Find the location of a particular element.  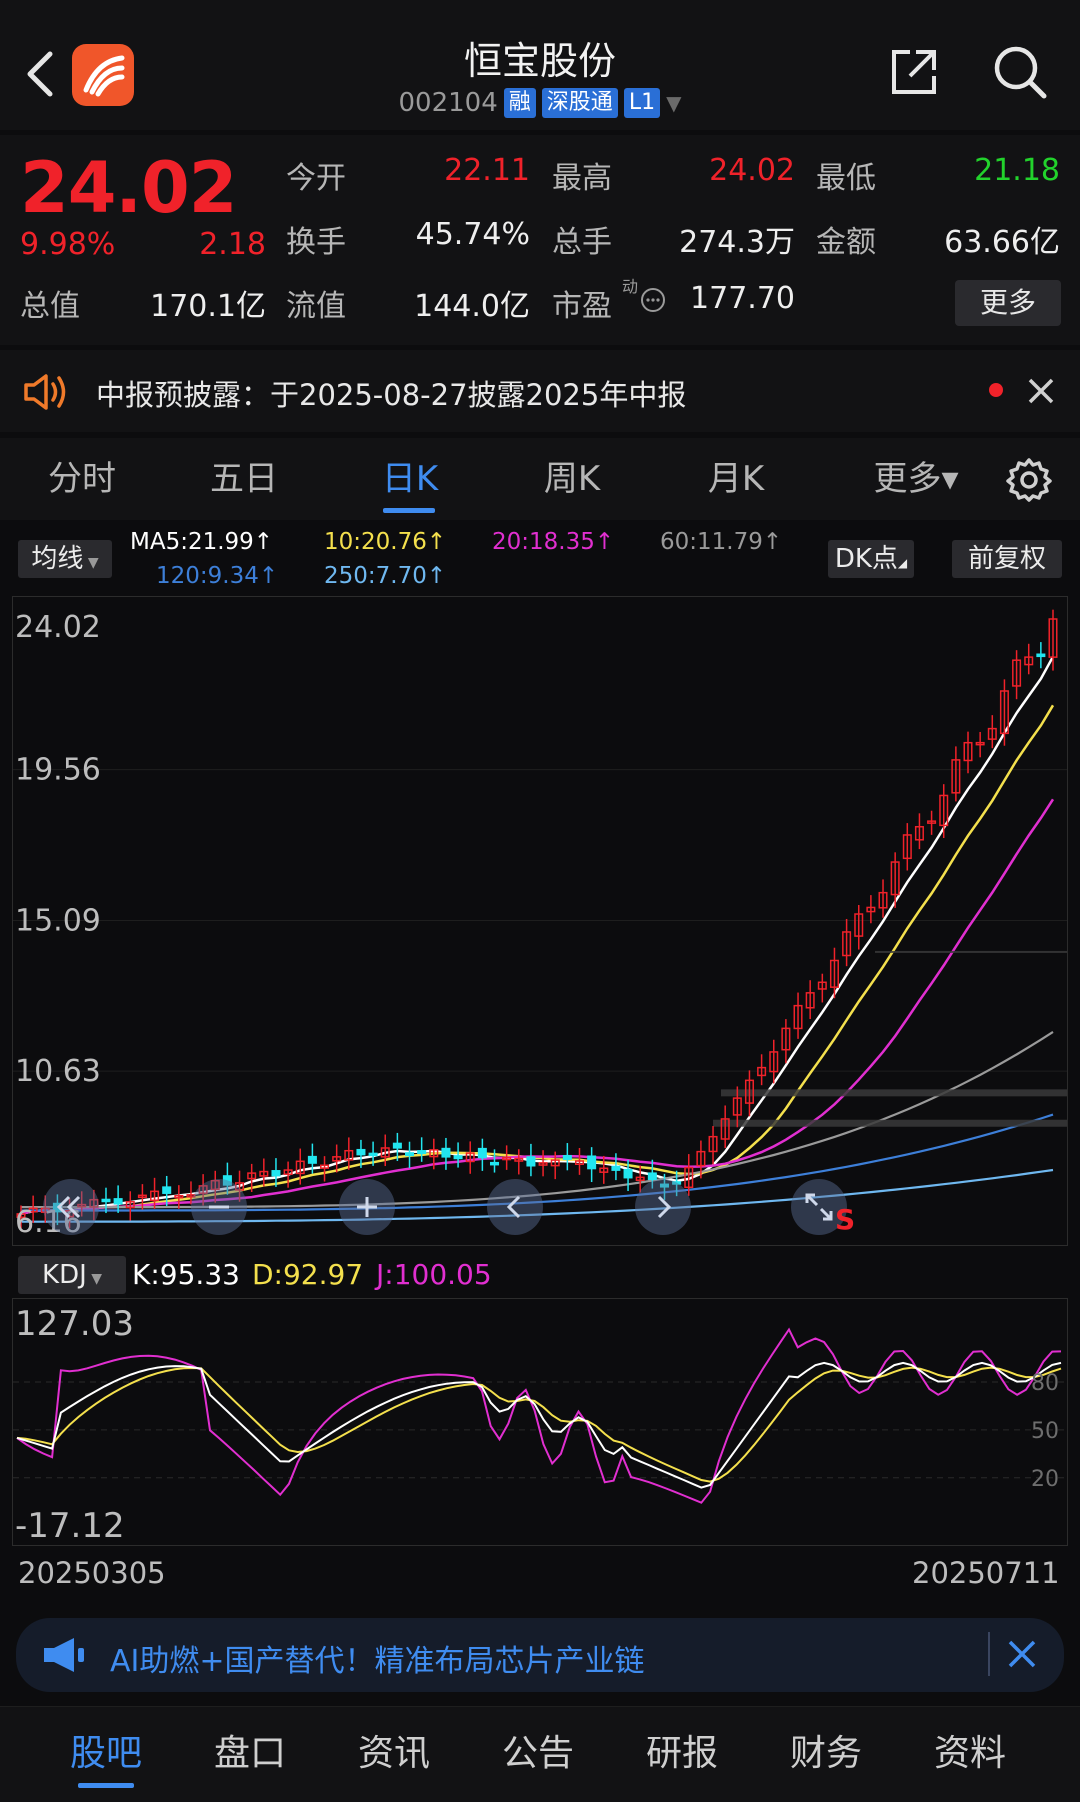

kdj-chart: 80 50 20 127.03 -17.12 is located at coordinates (540, 1422).